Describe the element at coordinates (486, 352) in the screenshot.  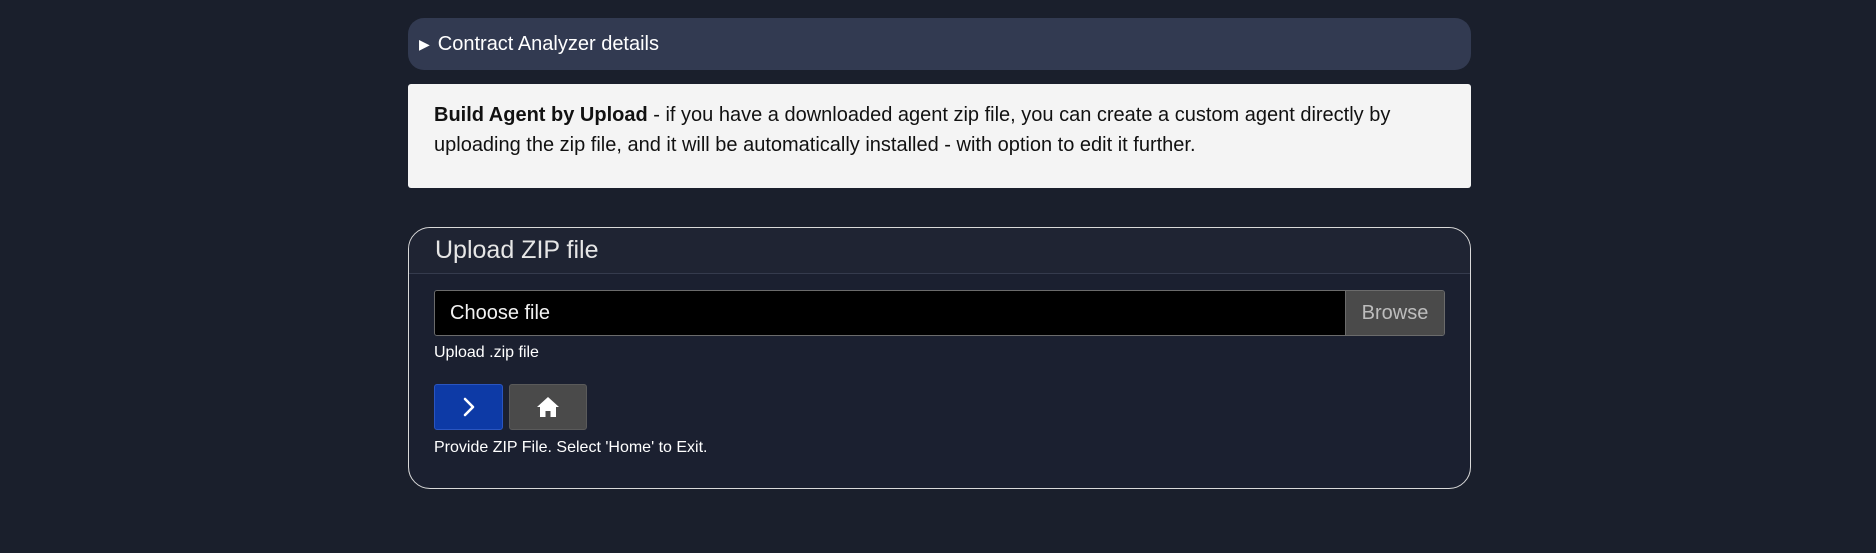
I see `upload-hint: Upload .zip file` at that location.